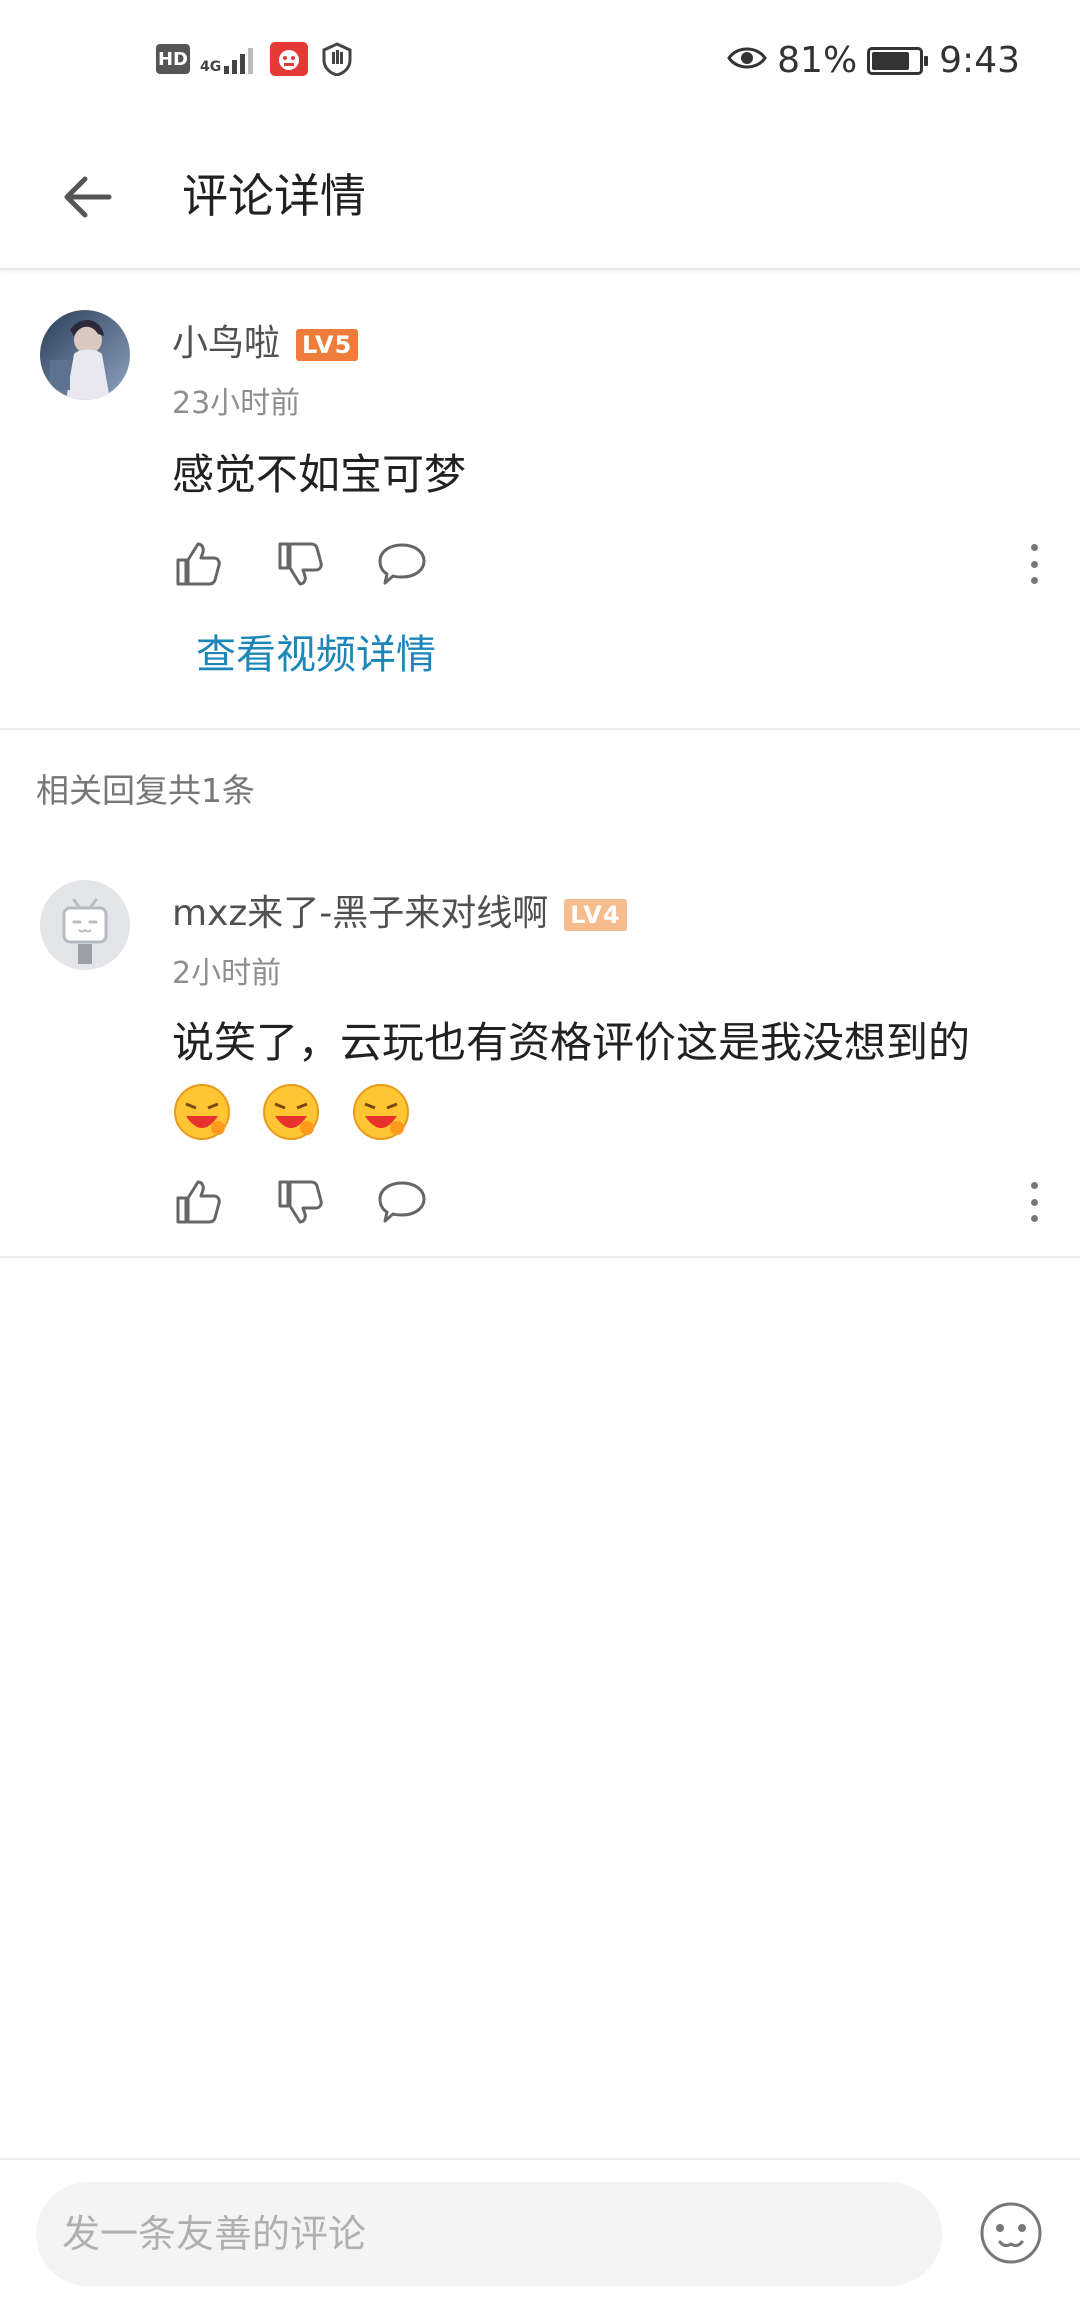 The width and height of the screenshot is (1080, 2310). What do you see at coordinates (399, 910) in the screenshot?
I see `reply-username: mxz来了-黑子来对线啊 LV4` at bounding box center [399, 910].